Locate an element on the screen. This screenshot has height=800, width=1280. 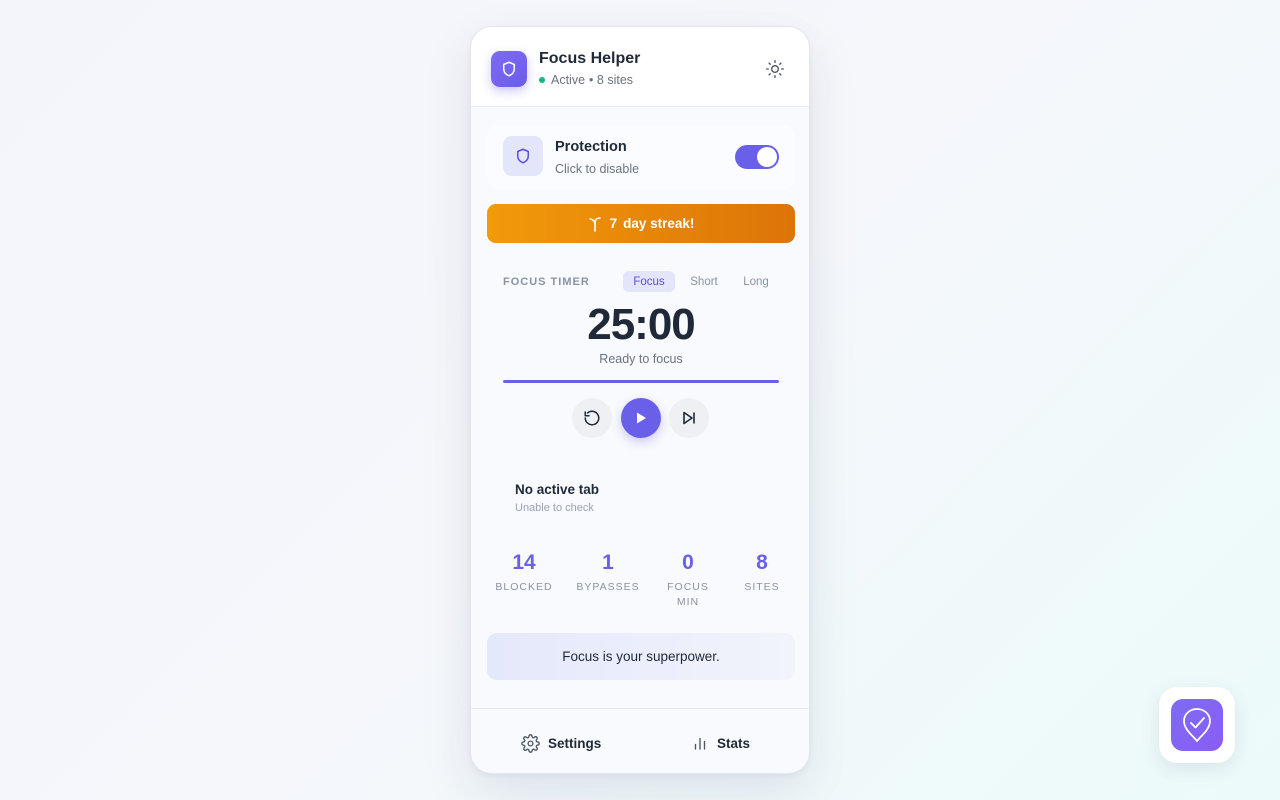
stat-value: 0 is located at coordinates (688, 562).